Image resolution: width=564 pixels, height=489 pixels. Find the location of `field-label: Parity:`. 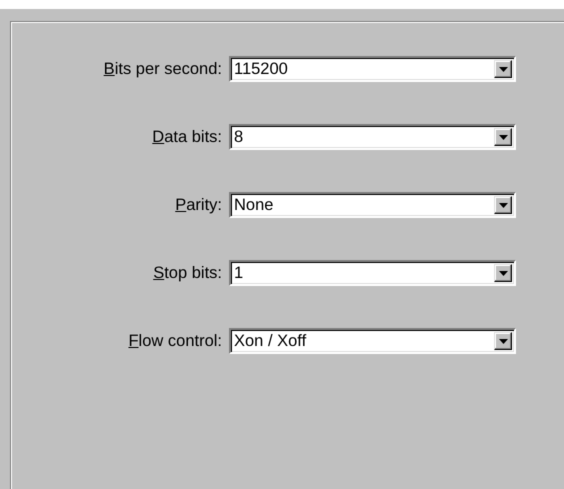

field-label: Parity: is located at coordinates (198, 205).